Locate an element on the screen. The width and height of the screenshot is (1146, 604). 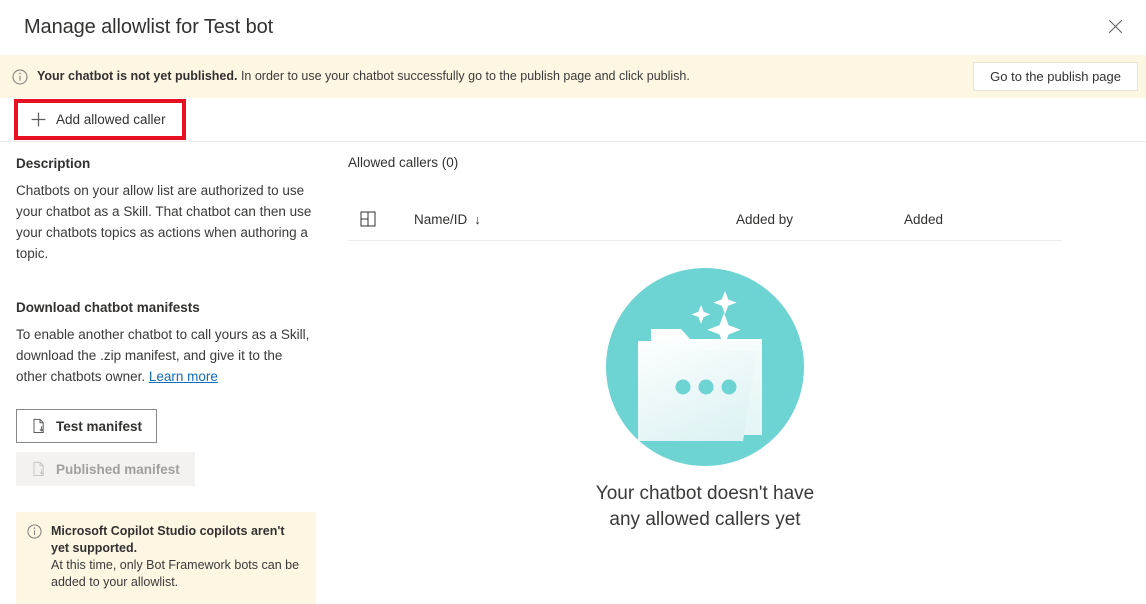
close-icon is located at coordinates (1115, 28).